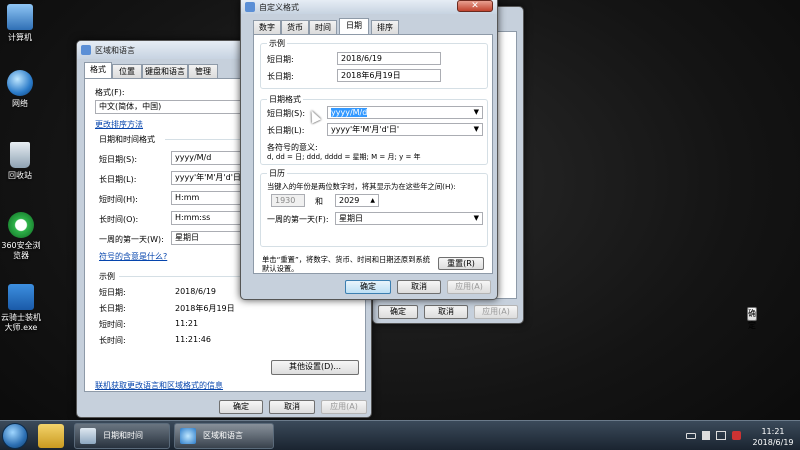 The width and height of the screenshot is (800, 450). I want to click on volume-tray-icon, so click(736, 435).